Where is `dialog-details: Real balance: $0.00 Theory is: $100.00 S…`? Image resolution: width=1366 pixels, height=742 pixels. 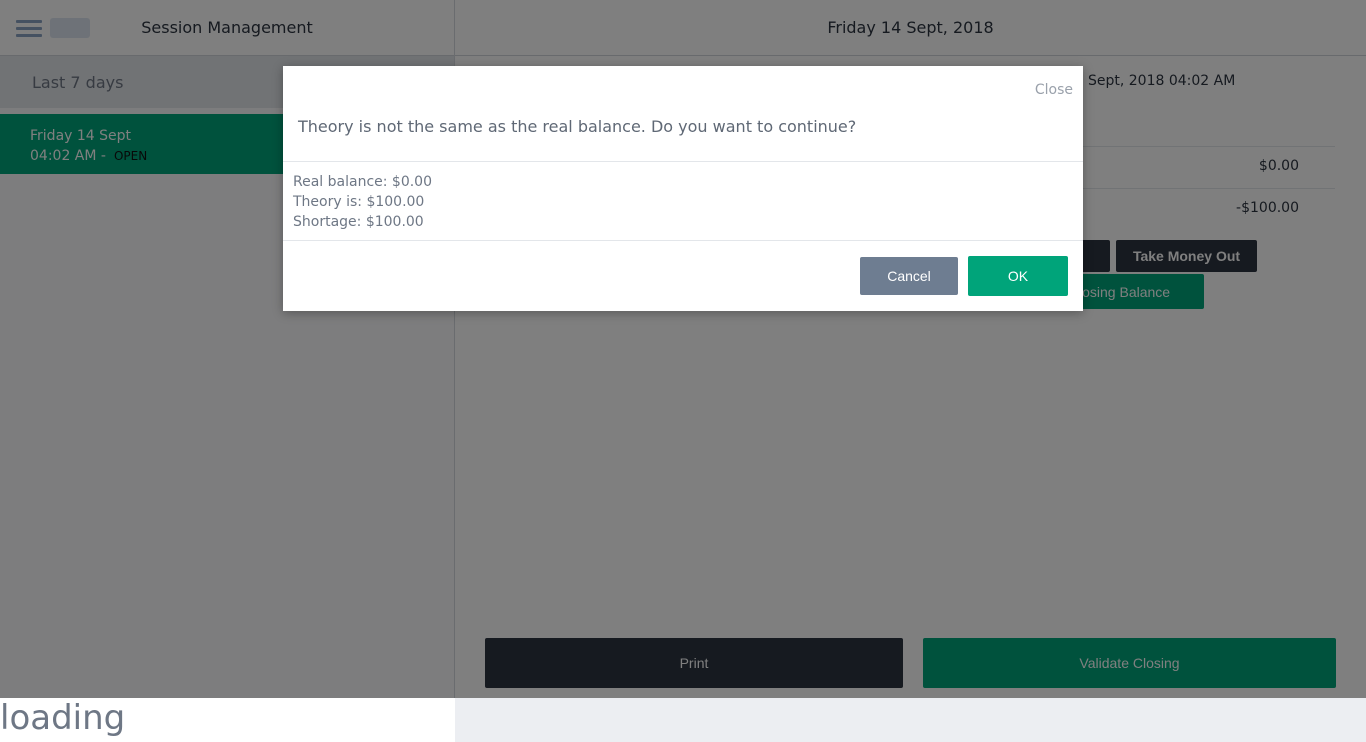
dialog-details: Real balance: $0.00 Theory is: $100.00 S… is located at coordinates (683, 201).